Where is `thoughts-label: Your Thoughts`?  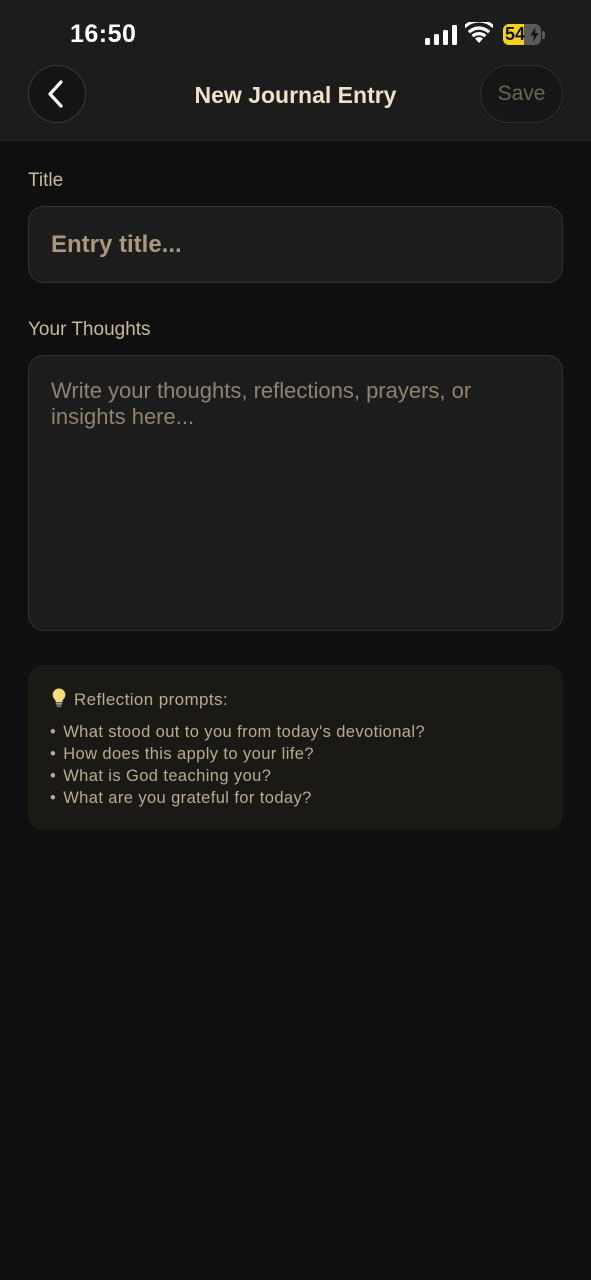 thoughts-label: Your Thoughts is located at coordinates (89, 329).